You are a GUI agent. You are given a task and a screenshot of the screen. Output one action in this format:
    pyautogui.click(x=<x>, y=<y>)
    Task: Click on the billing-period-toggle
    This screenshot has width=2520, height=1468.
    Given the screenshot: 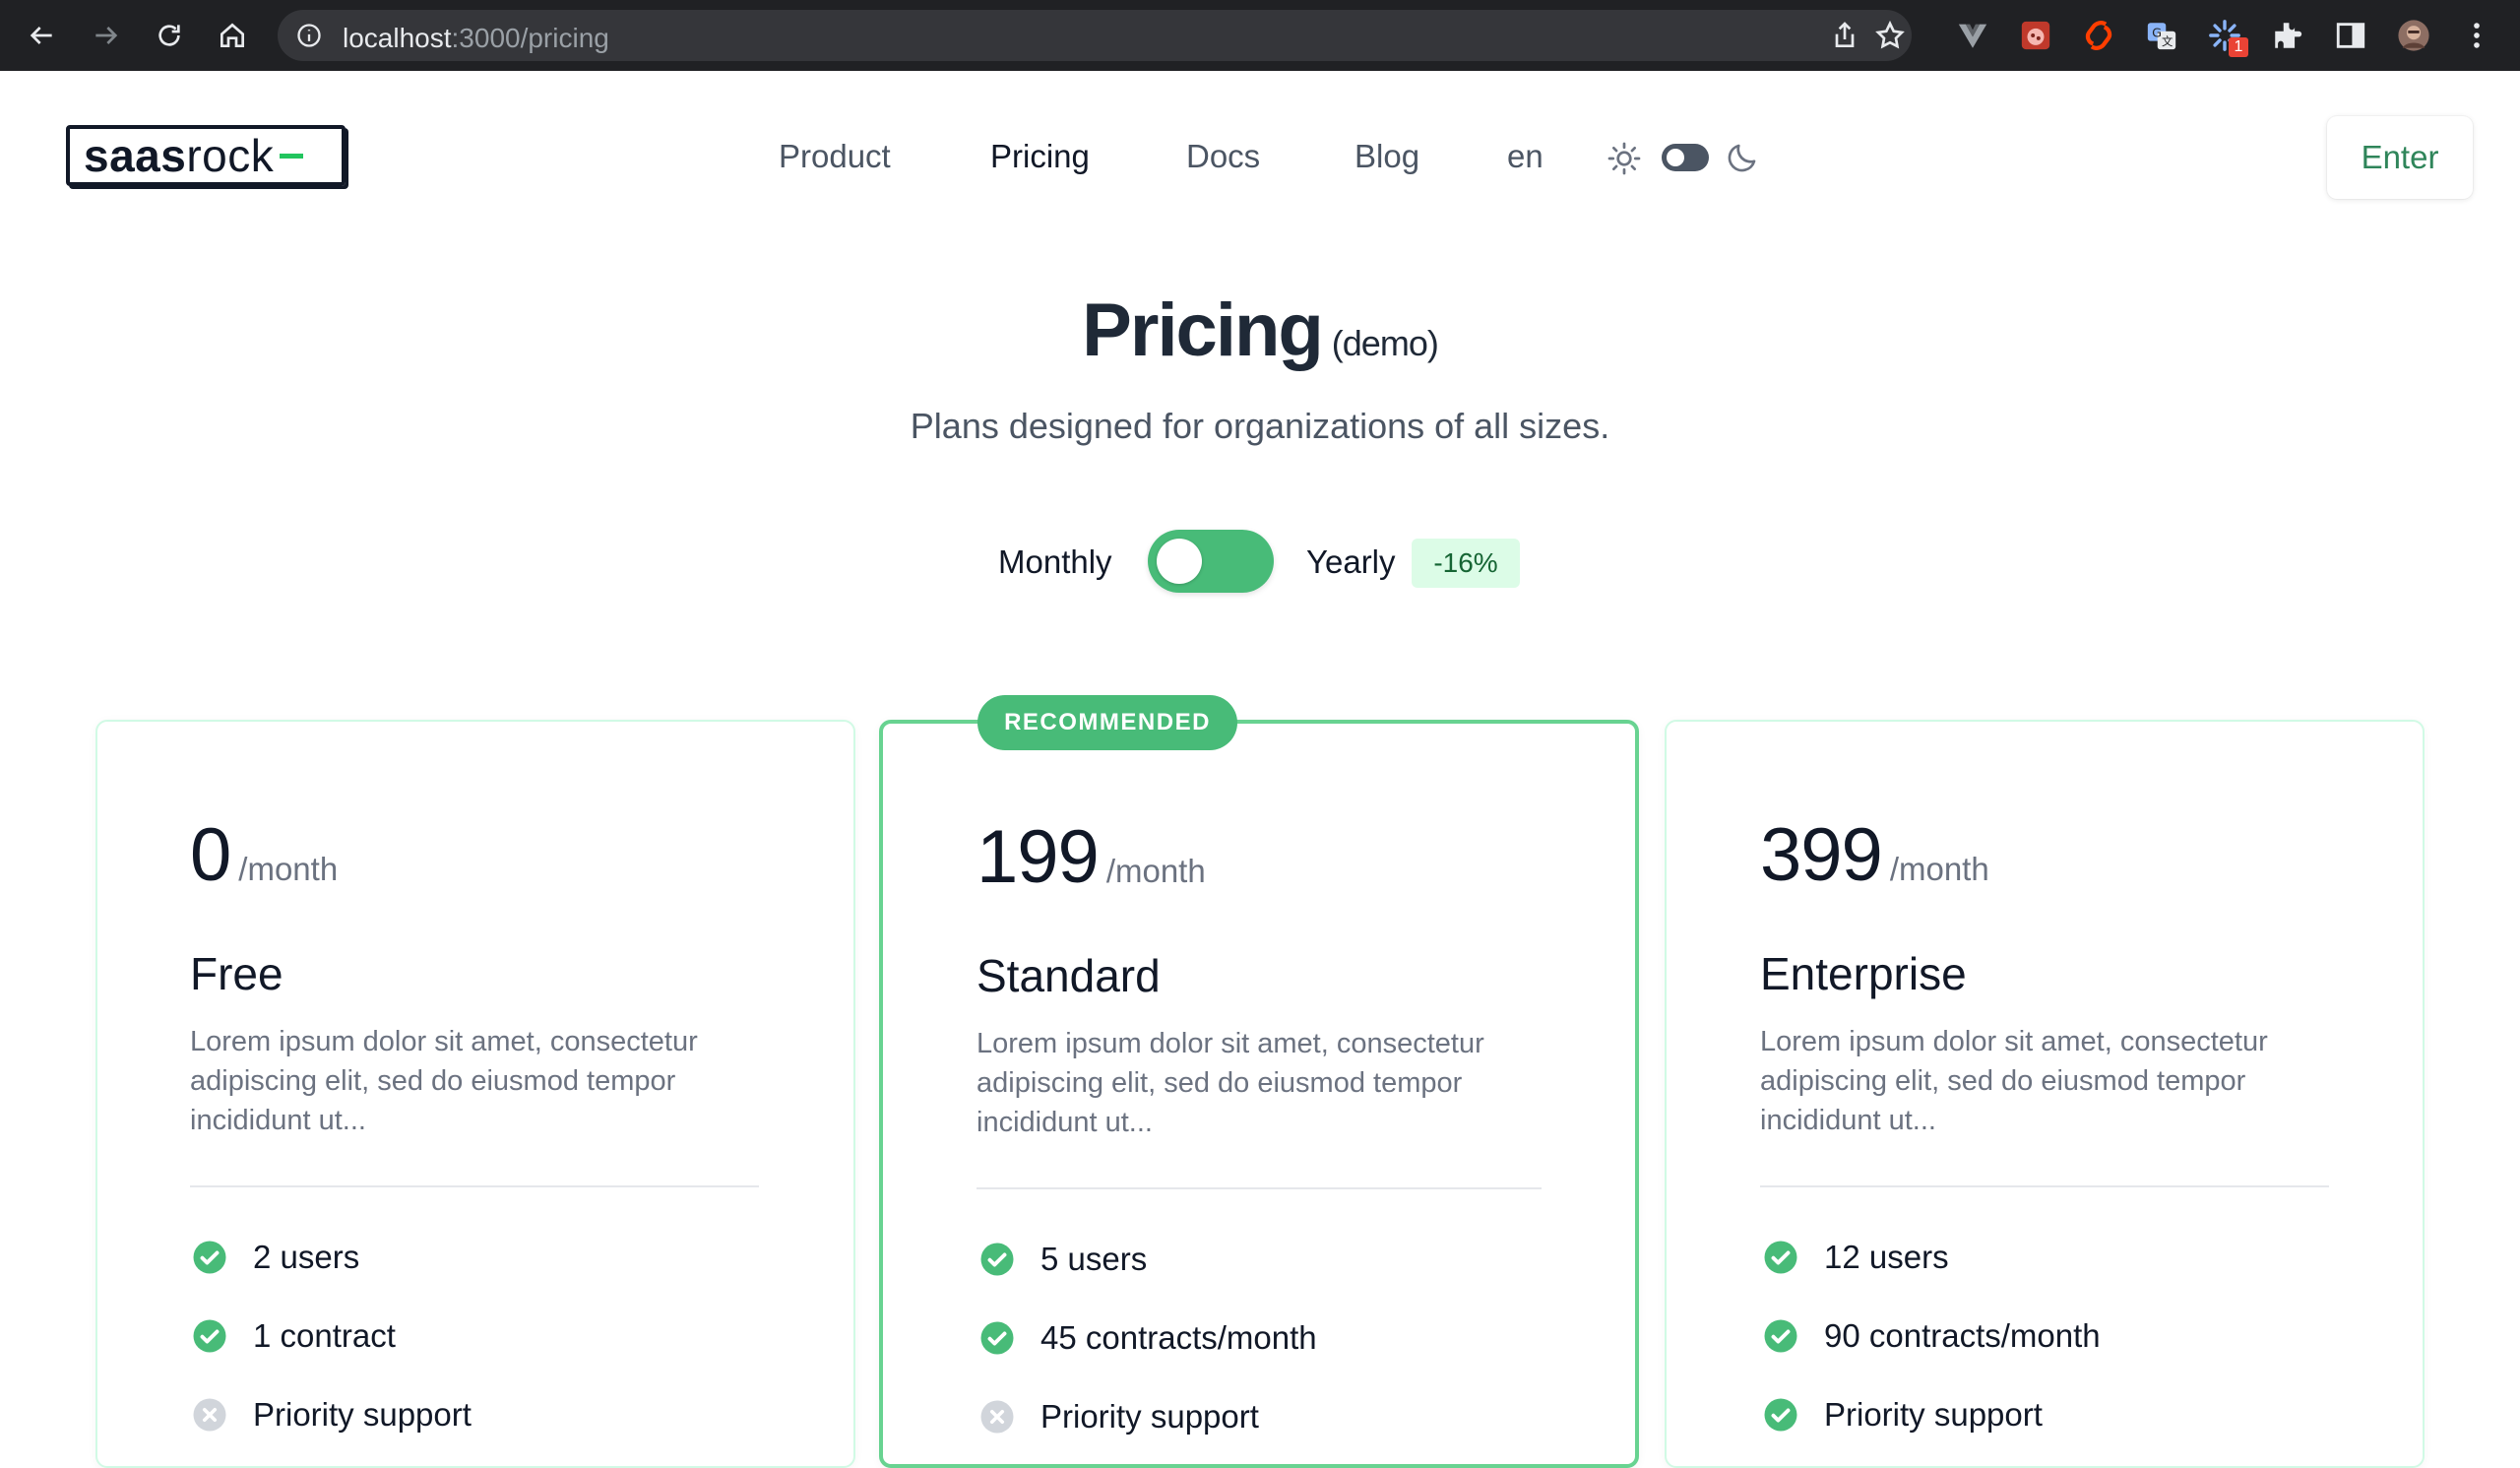 What is the action you would take?
    pyautogui.click(x=1211, y=562)
    